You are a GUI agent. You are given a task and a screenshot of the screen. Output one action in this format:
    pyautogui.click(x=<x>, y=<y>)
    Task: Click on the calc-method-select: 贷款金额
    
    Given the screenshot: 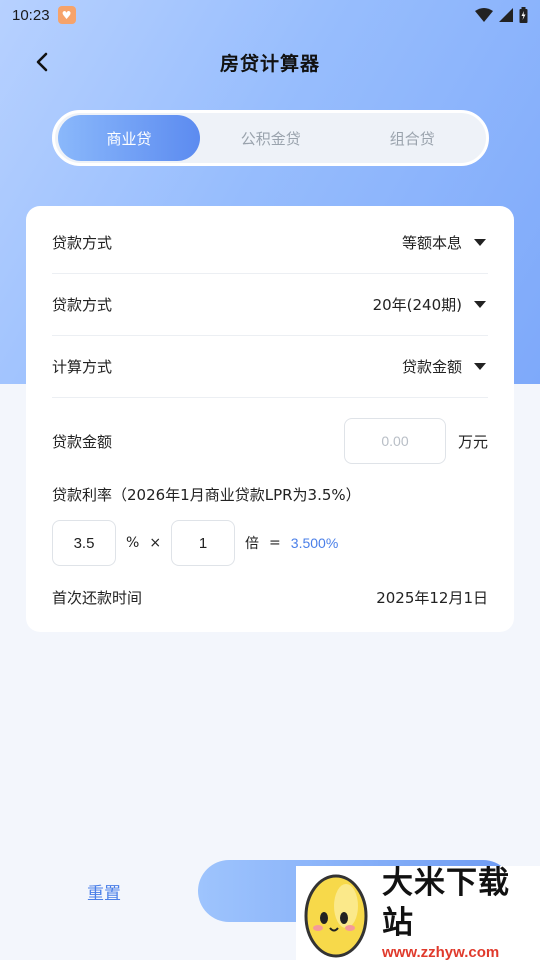 What is the action you would take?
    pyautogui.click(x=445, y=366)
    